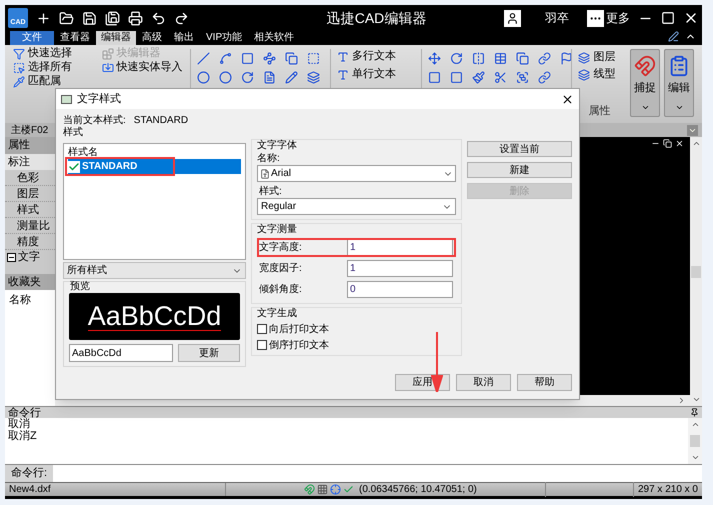 Image resolution: width=713 pixels, height=505 pixels. I want to click on ribbon-button: 线型, so click(602, 74).